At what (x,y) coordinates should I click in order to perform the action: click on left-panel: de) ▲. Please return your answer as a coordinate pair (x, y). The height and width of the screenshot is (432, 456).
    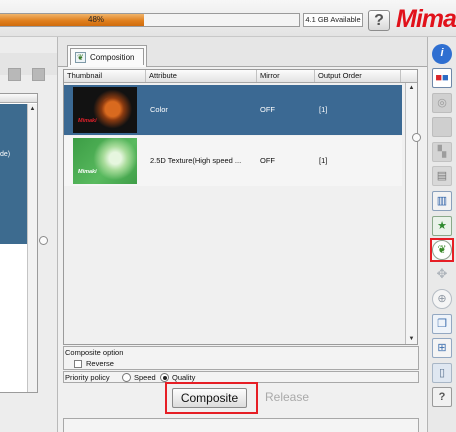
    Looking at the image, I should click on (28, 234).